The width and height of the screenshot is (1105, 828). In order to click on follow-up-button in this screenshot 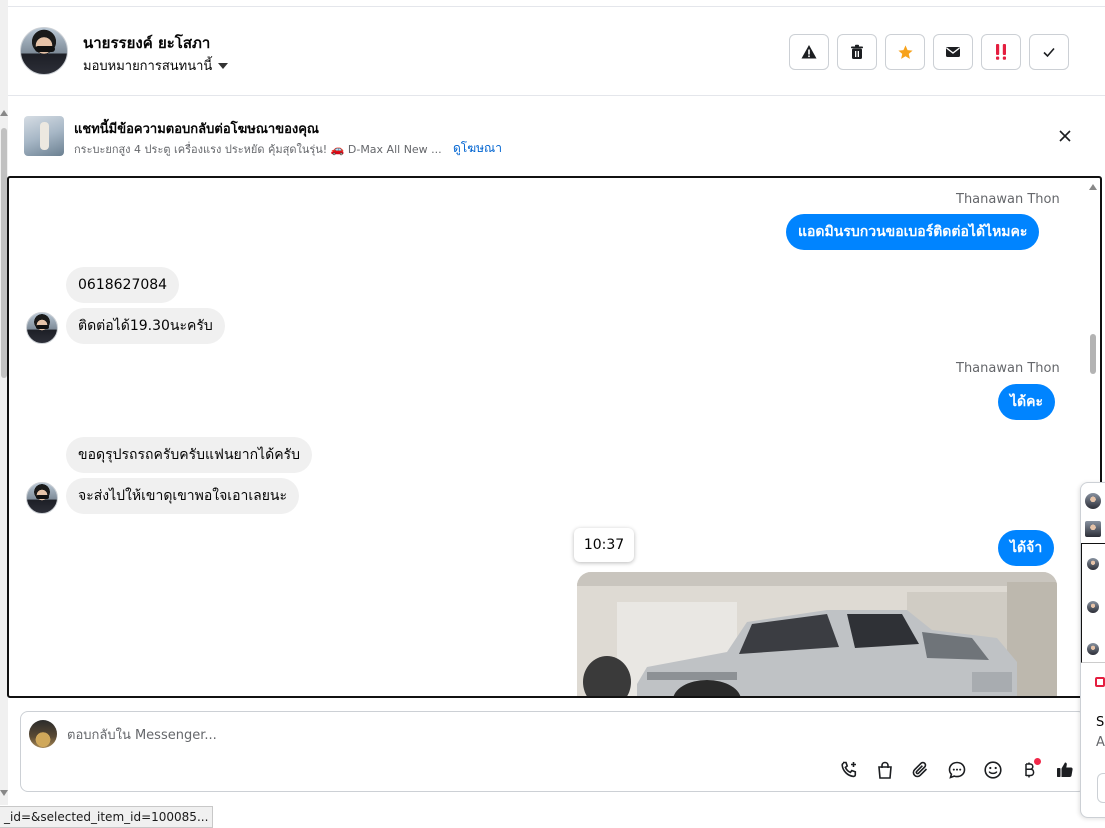, I will do `click(1001, 52)`.